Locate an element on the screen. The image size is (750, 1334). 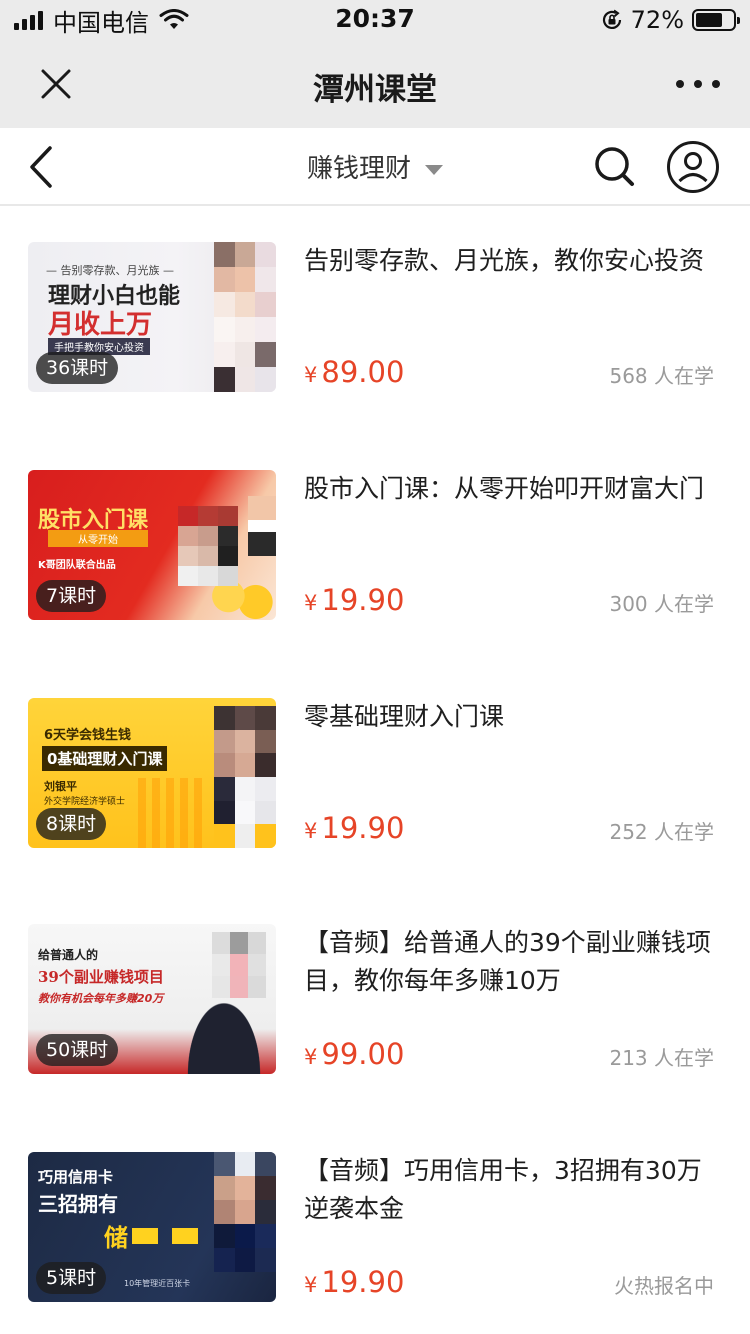
category-label: 赚钱理财 is located at coordinates (358, 169).